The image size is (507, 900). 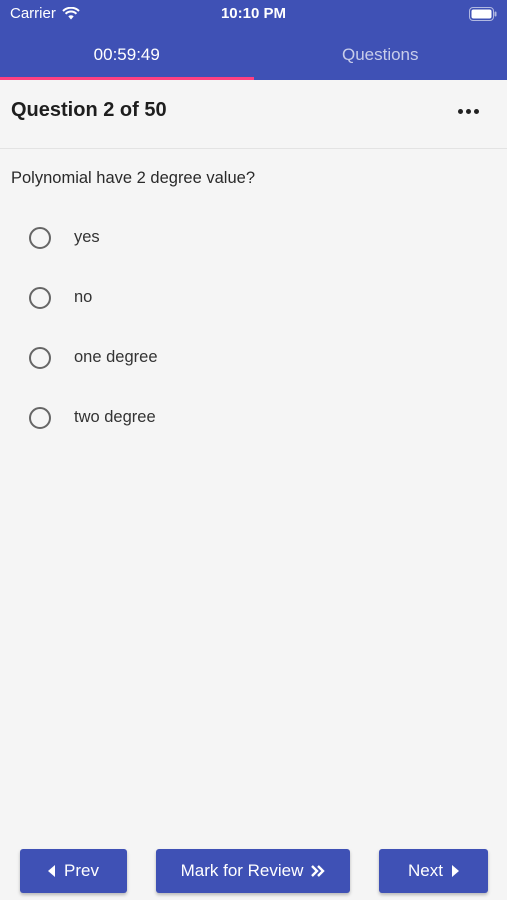 I want to click on mark-for-review-button: Mark for Review, so click(x=253, y=871).